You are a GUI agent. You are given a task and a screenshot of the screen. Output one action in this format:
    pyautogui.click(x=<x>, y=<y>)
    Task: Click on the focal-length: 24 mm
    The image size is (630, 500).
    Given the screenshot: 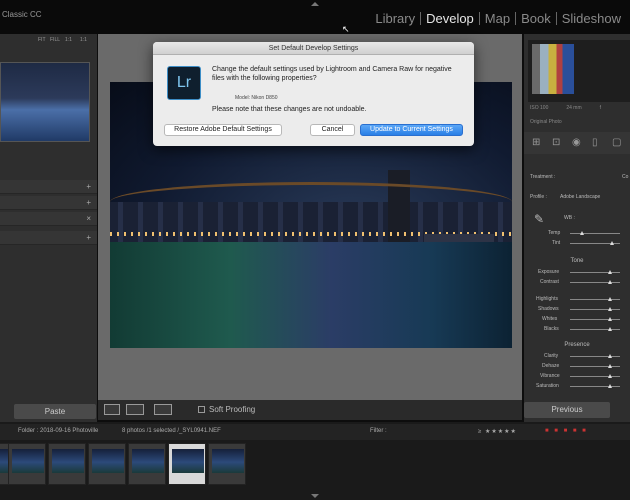 What is the action you would take?
    pyautogui.click(x=574, y=108)
    